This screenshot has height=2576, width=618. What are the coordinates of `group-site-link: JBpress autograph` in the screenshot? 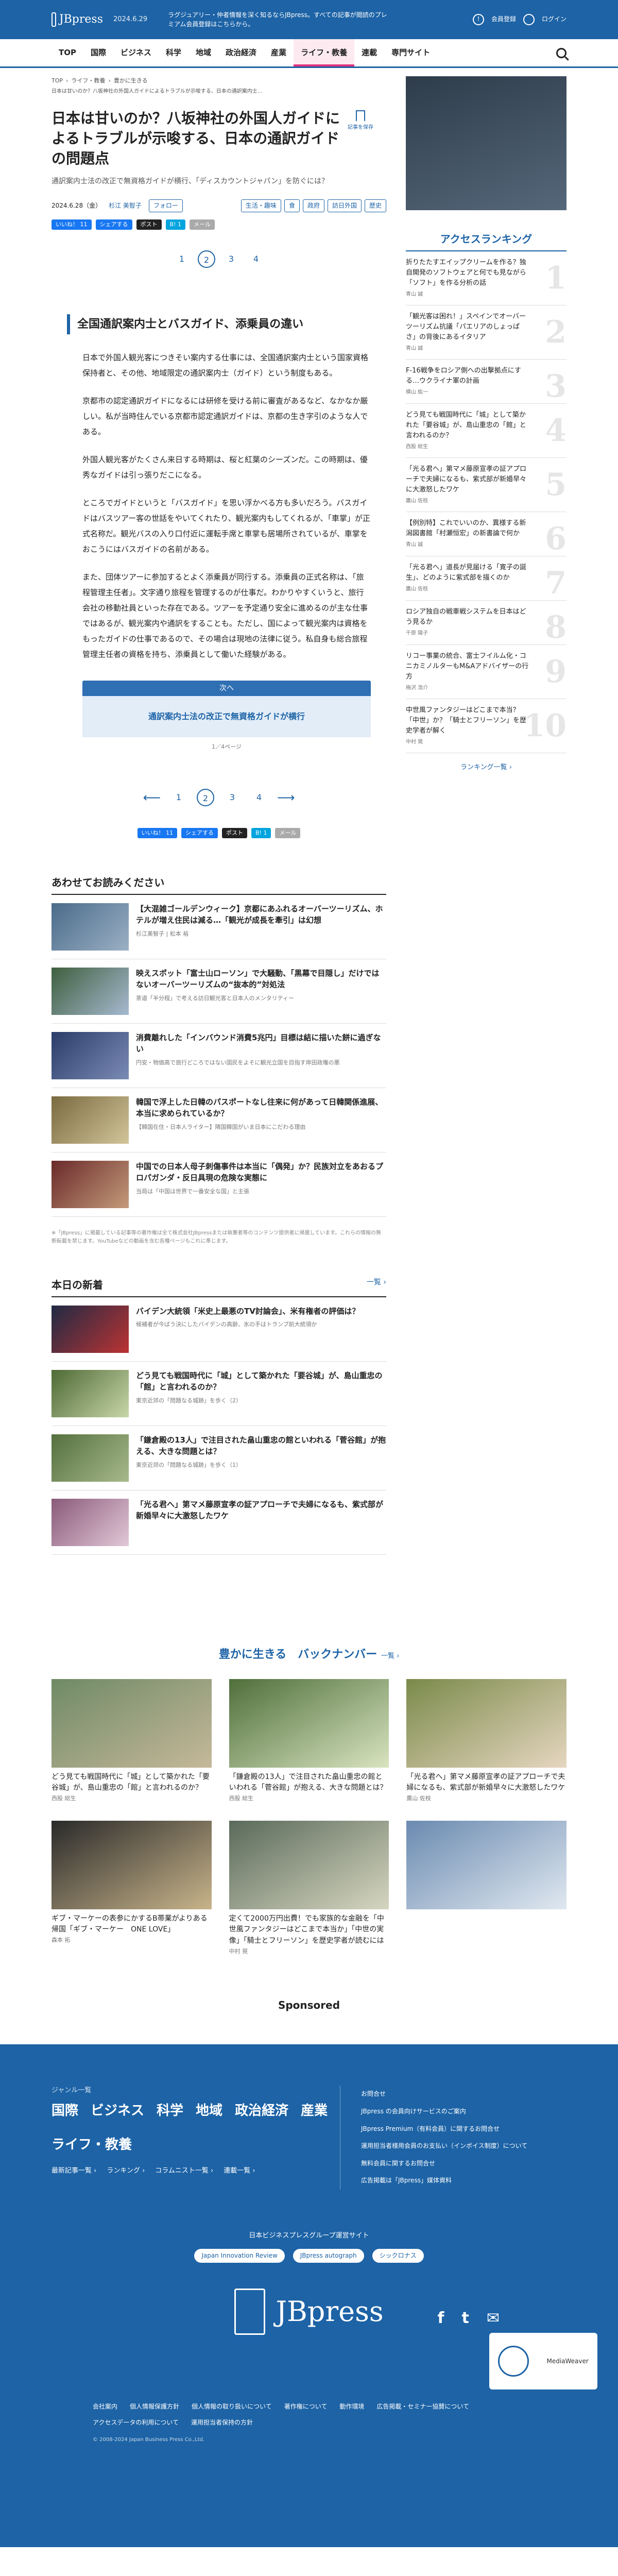 It's located at (328, 2255).